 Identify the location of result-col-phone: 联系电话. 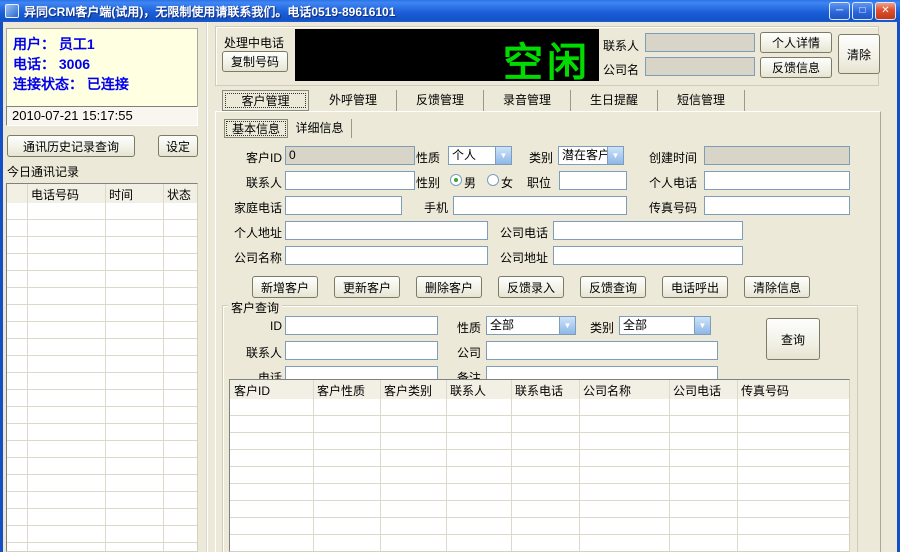
(539, 391).